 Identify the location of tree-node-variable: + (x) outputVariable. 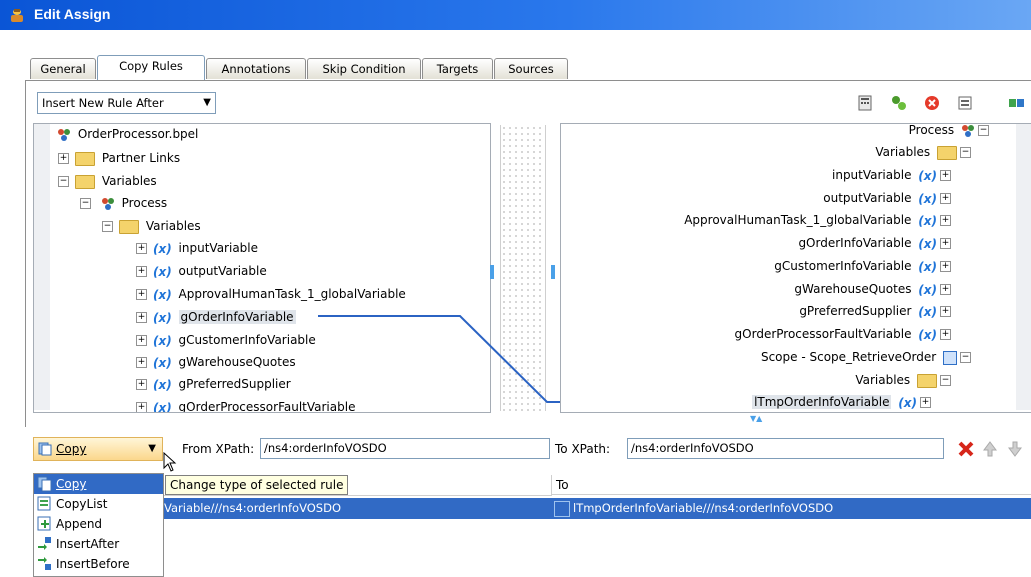
(201, 271).